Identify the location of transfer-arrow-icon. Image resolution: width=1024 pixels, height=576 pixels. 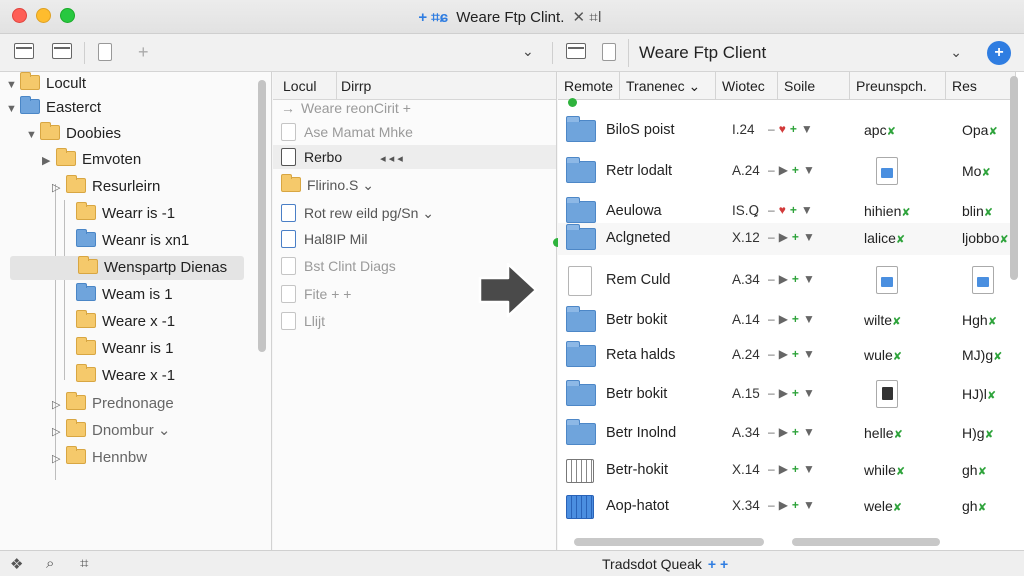
(509, 290).